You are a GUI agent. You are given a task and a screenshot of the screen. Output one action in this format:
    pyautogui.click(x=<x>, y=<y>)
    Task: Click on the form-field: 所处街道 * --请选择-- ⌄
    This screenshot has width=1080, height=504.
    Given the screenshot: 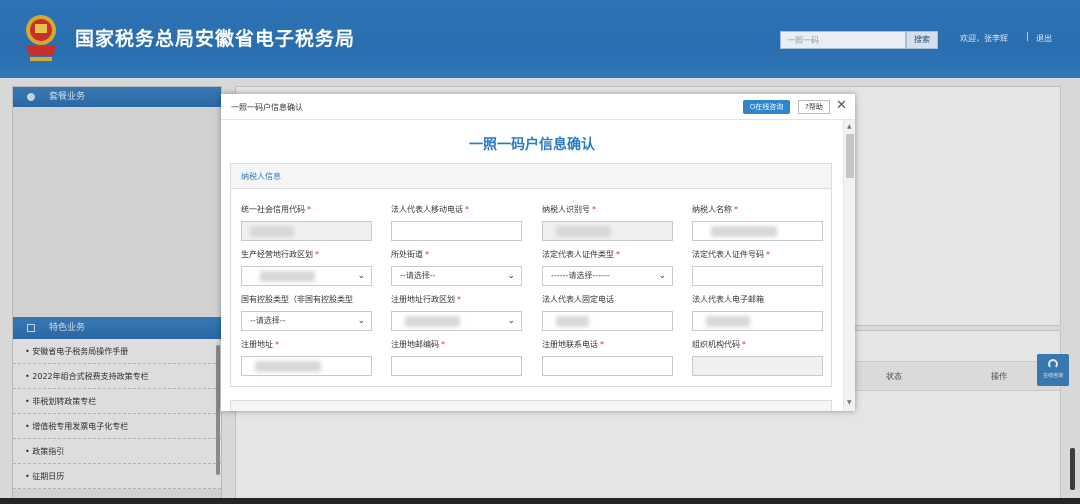 What is the action you would take?
    pyautogui.click(x=456, y=267)
    